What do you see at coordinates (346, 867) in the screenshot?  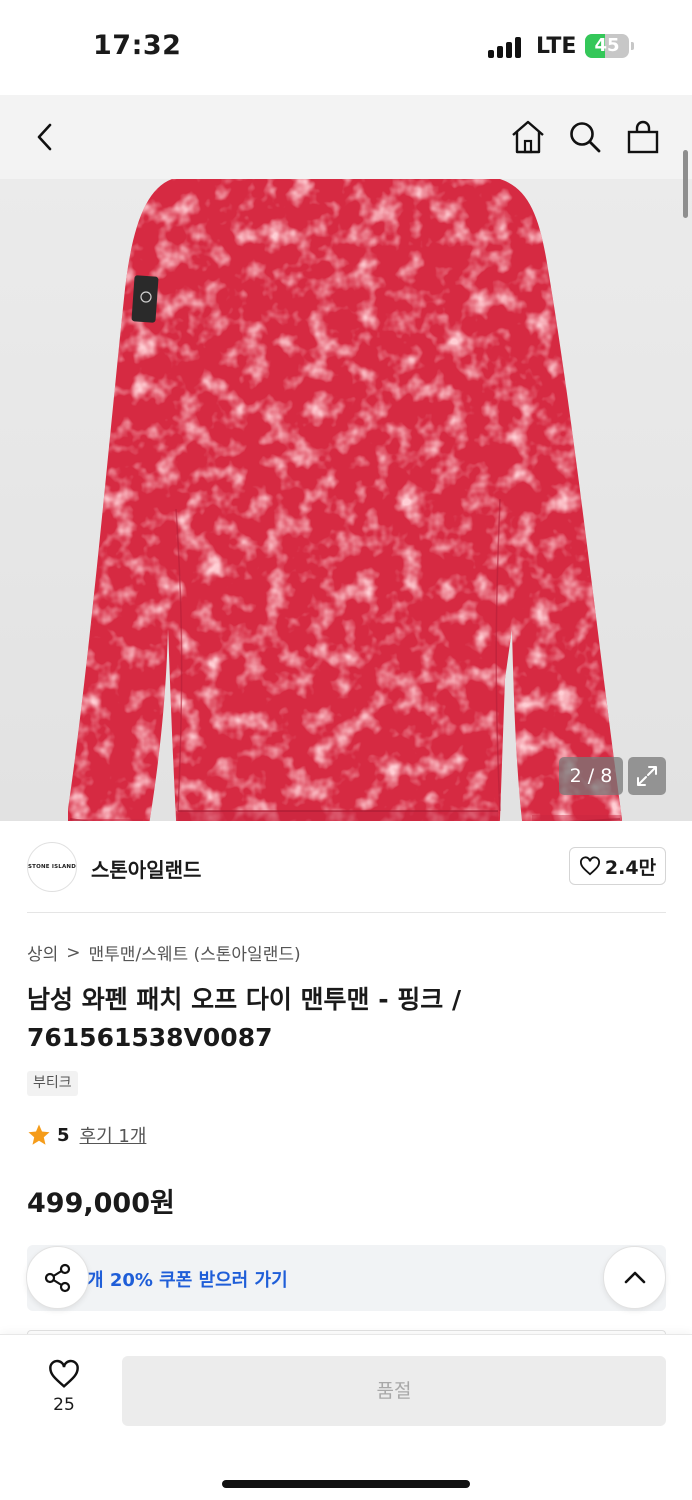 I see `brand-row: STONE ISLAND 스톤아일랜드 2.4만` at bounding box center [346, 867].